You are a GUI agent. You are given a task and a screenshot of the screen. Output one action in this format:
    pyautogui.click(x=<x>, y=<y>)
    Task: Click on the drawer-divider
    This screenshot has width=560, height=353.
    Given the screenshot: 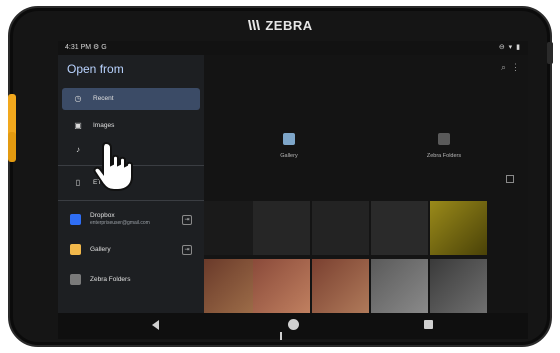 What is the action you would take?
    pyautogui.click(x=131, y=200)
    